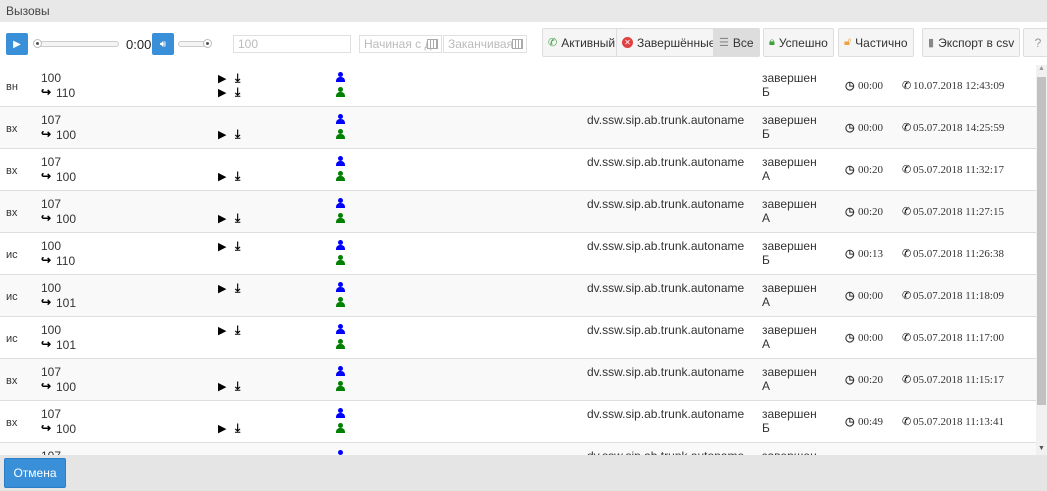 This screenshot has height=491, width=1047. I want to click on call-side: А, so click(766, 218).